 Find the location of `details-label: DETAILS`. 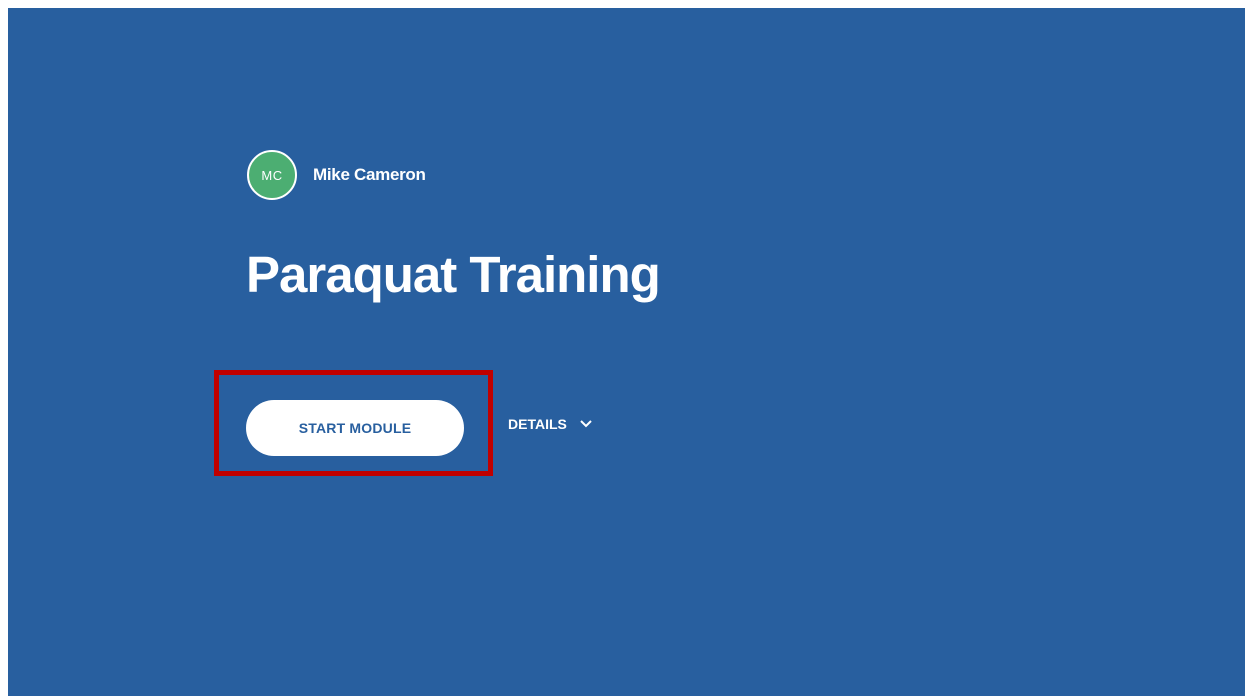

details-label: DETAILS is located at coordinates (537, 424).